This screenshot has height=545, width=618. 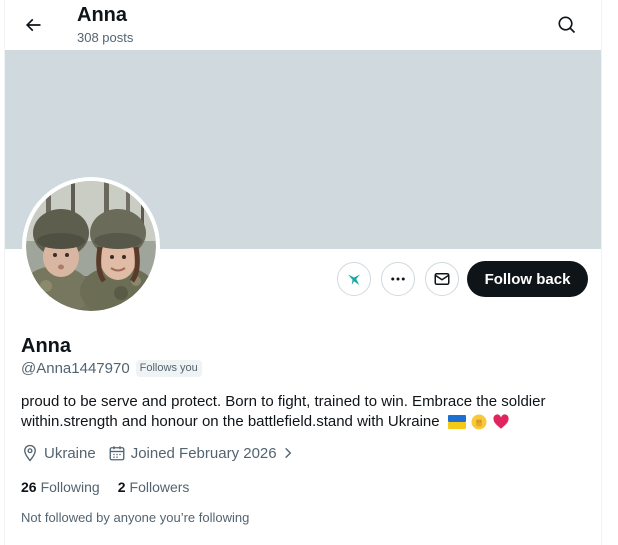 I want to click on following-label: Following, so click(x=70, y=487).